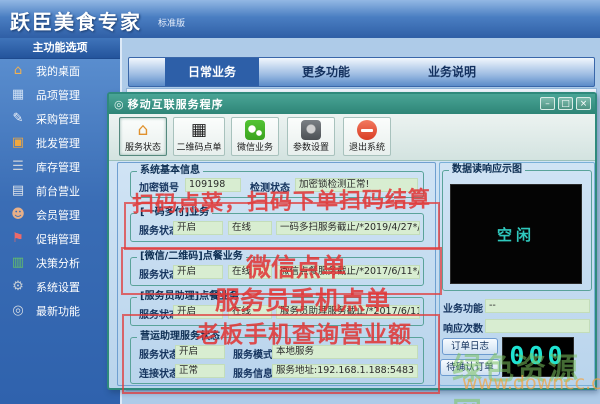 This screenshot has height=404, width=600. Describe the element at coordinates (191, 256) in the screenshot. I see `group-title: [微信/二维码]点餐业务` at that location.